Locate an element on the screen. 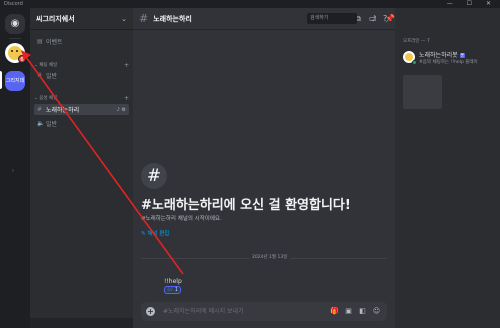 The height and width of the screenshot is (328, 500). channel-general: # 일반 is located at coordinates (81, 75).